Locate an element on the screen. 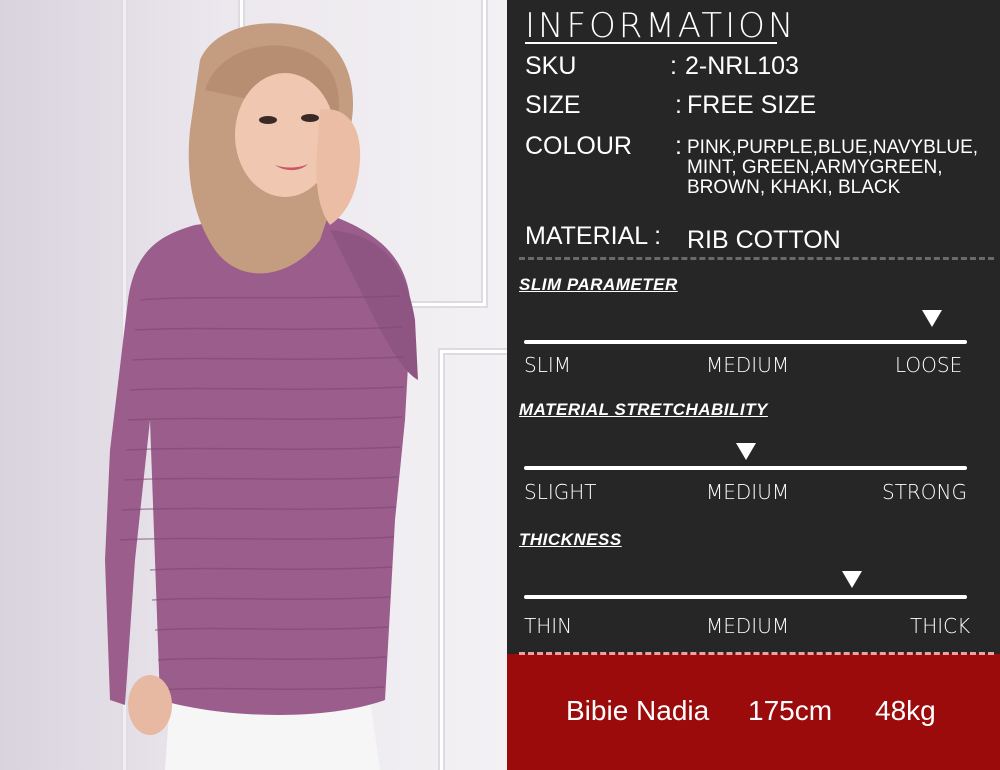 The width and height of the screenshot is (1000, 770). model-weight: 48kg is located at coordinates (905, 710).